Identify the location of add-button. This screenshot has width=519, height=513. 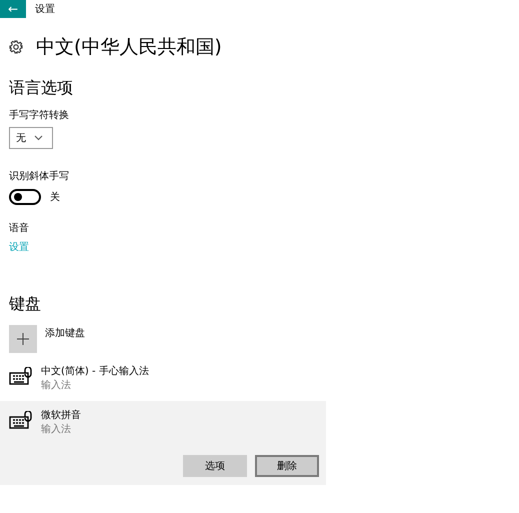
(23, 339).